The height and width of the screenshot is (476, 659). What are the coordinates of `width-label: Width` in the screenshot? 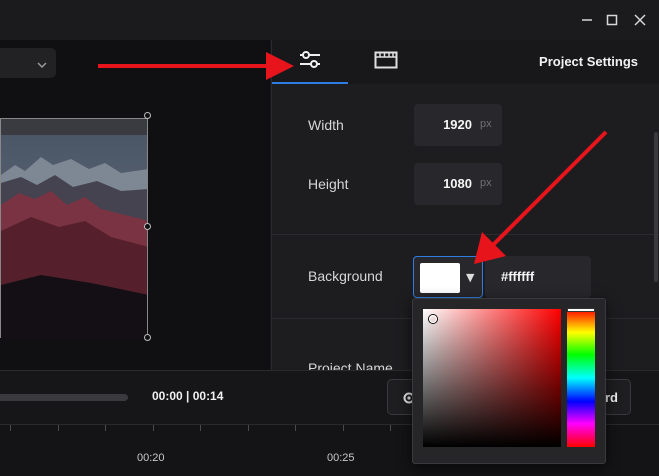 It's located at (326, 125).